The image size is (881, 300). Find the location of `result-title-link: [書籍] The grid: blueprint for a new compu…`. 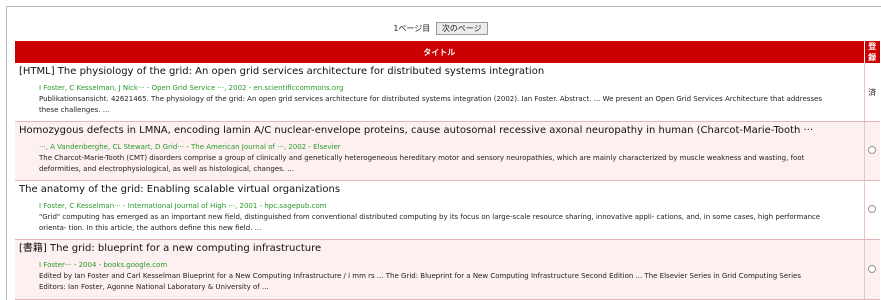

result-title-link: [書籍] The grid: blueprint for a new compu… is located at coordinates (170, 248).